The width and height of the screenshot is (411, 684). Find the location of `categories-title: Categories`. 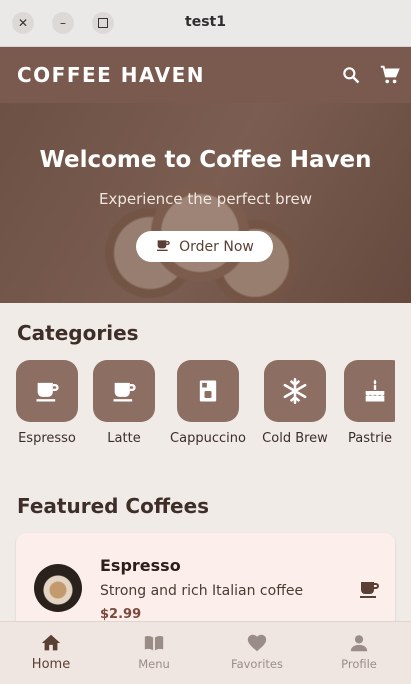

categories-title: Categories is located at coordinates (78, 333).